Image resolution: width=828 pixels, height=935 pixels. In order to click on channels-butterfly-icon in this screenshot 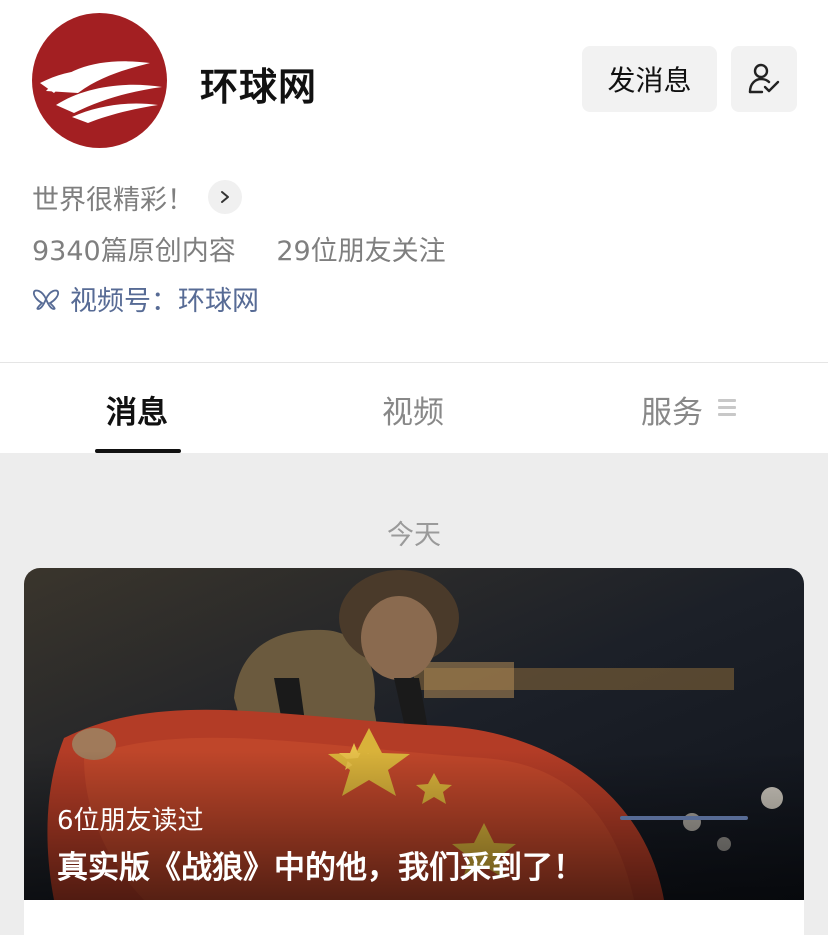, I will do `click(46, 299)`.